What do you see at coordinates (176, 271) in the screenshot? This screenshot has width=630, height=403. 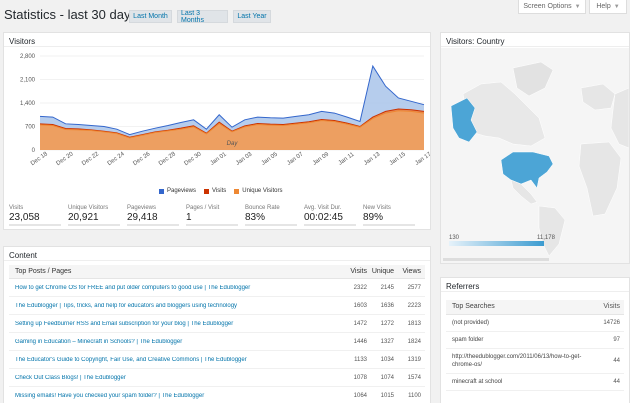 I see `header-top-posts: Top Posts / Pages` at bounding box center [176, 271].